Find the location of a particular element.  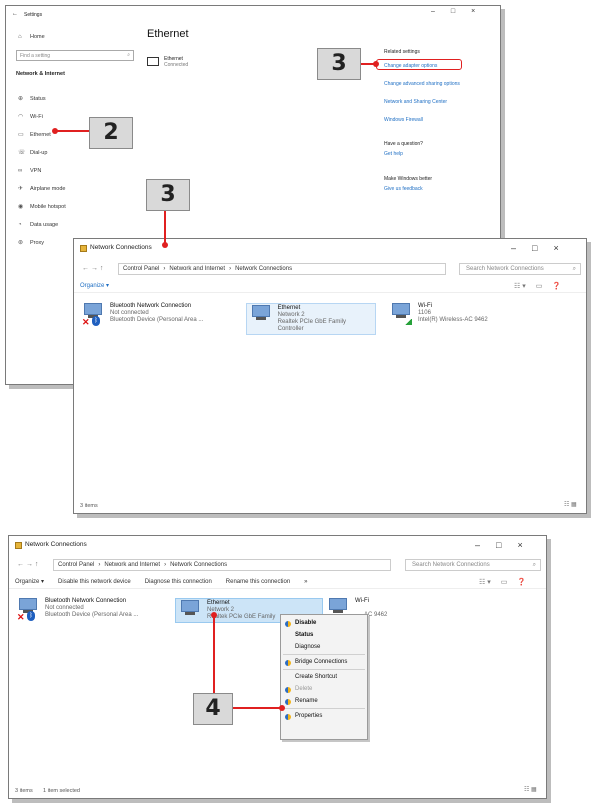

get-help-link: Get help is located at coordinates (393, 154).